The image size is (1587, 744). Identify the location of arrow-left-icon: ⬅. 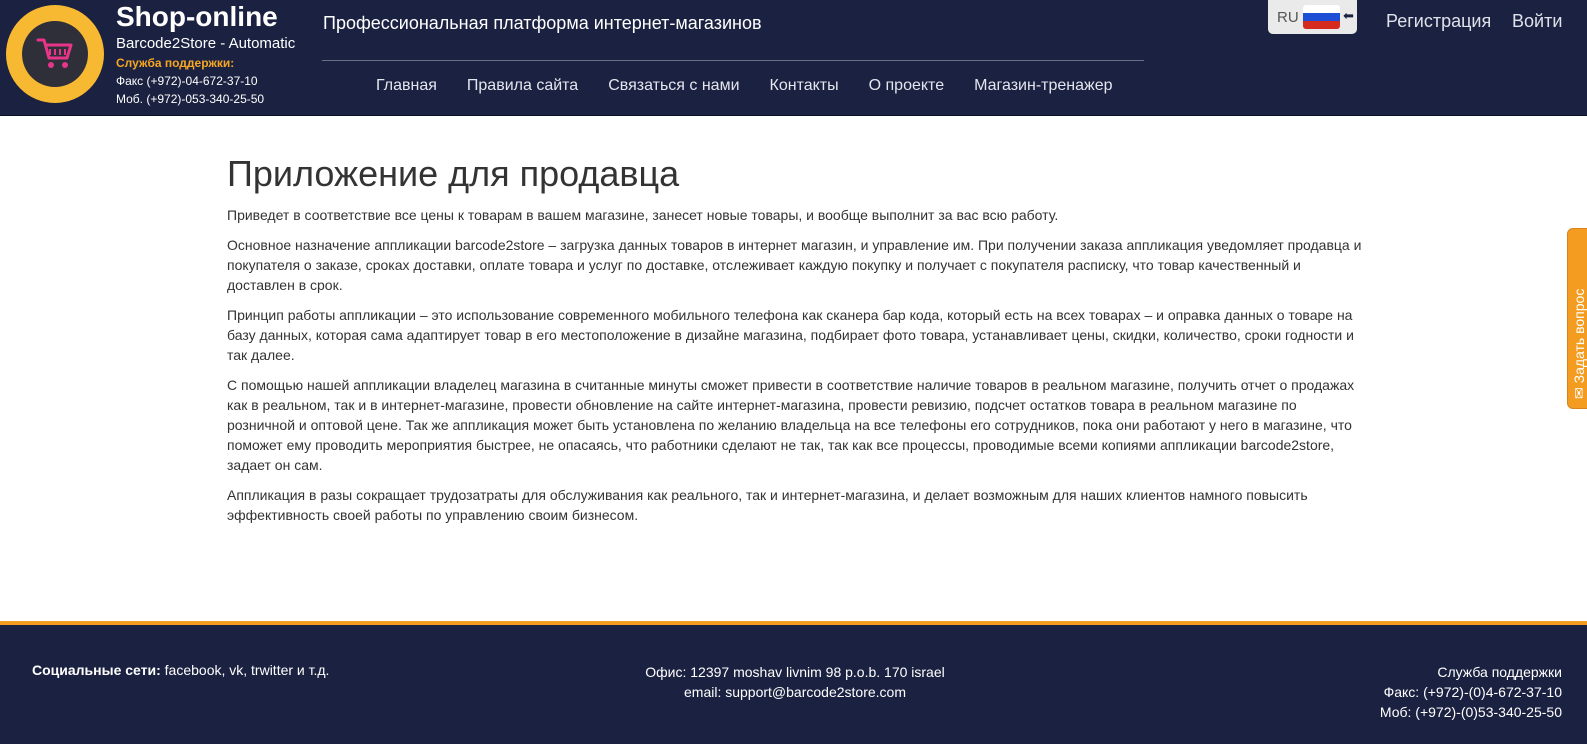
(1348, 15).